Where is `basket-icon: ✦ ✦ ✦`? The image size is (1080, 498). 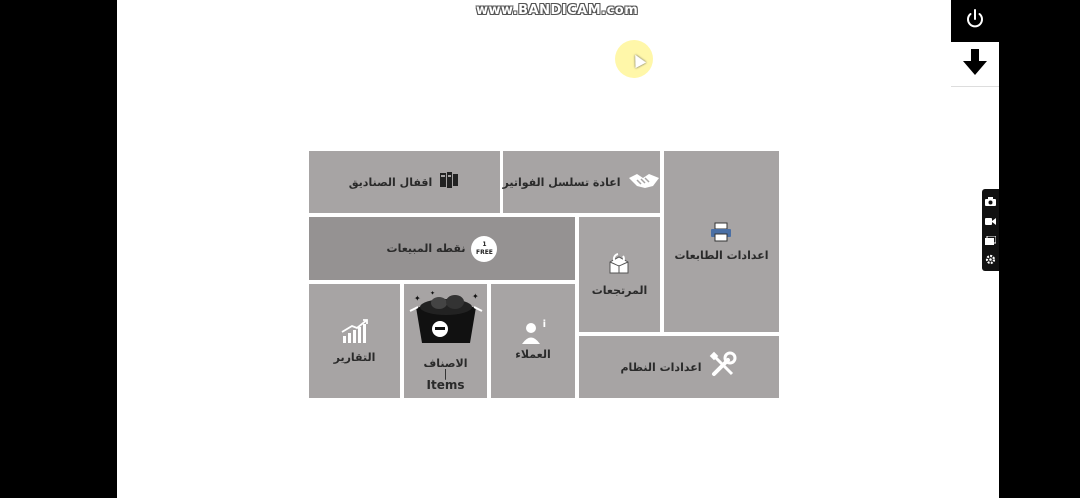
basket-icon: ✦ ✦ ✦ is located at coordinates (446, 323).